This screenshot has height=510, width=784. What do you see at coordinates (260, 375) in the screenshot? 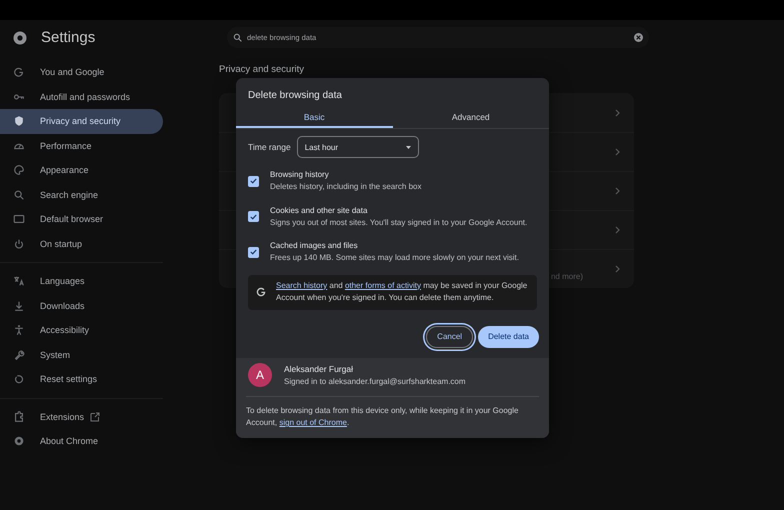
I see `avatar: A` at bounding box center [260, 375].